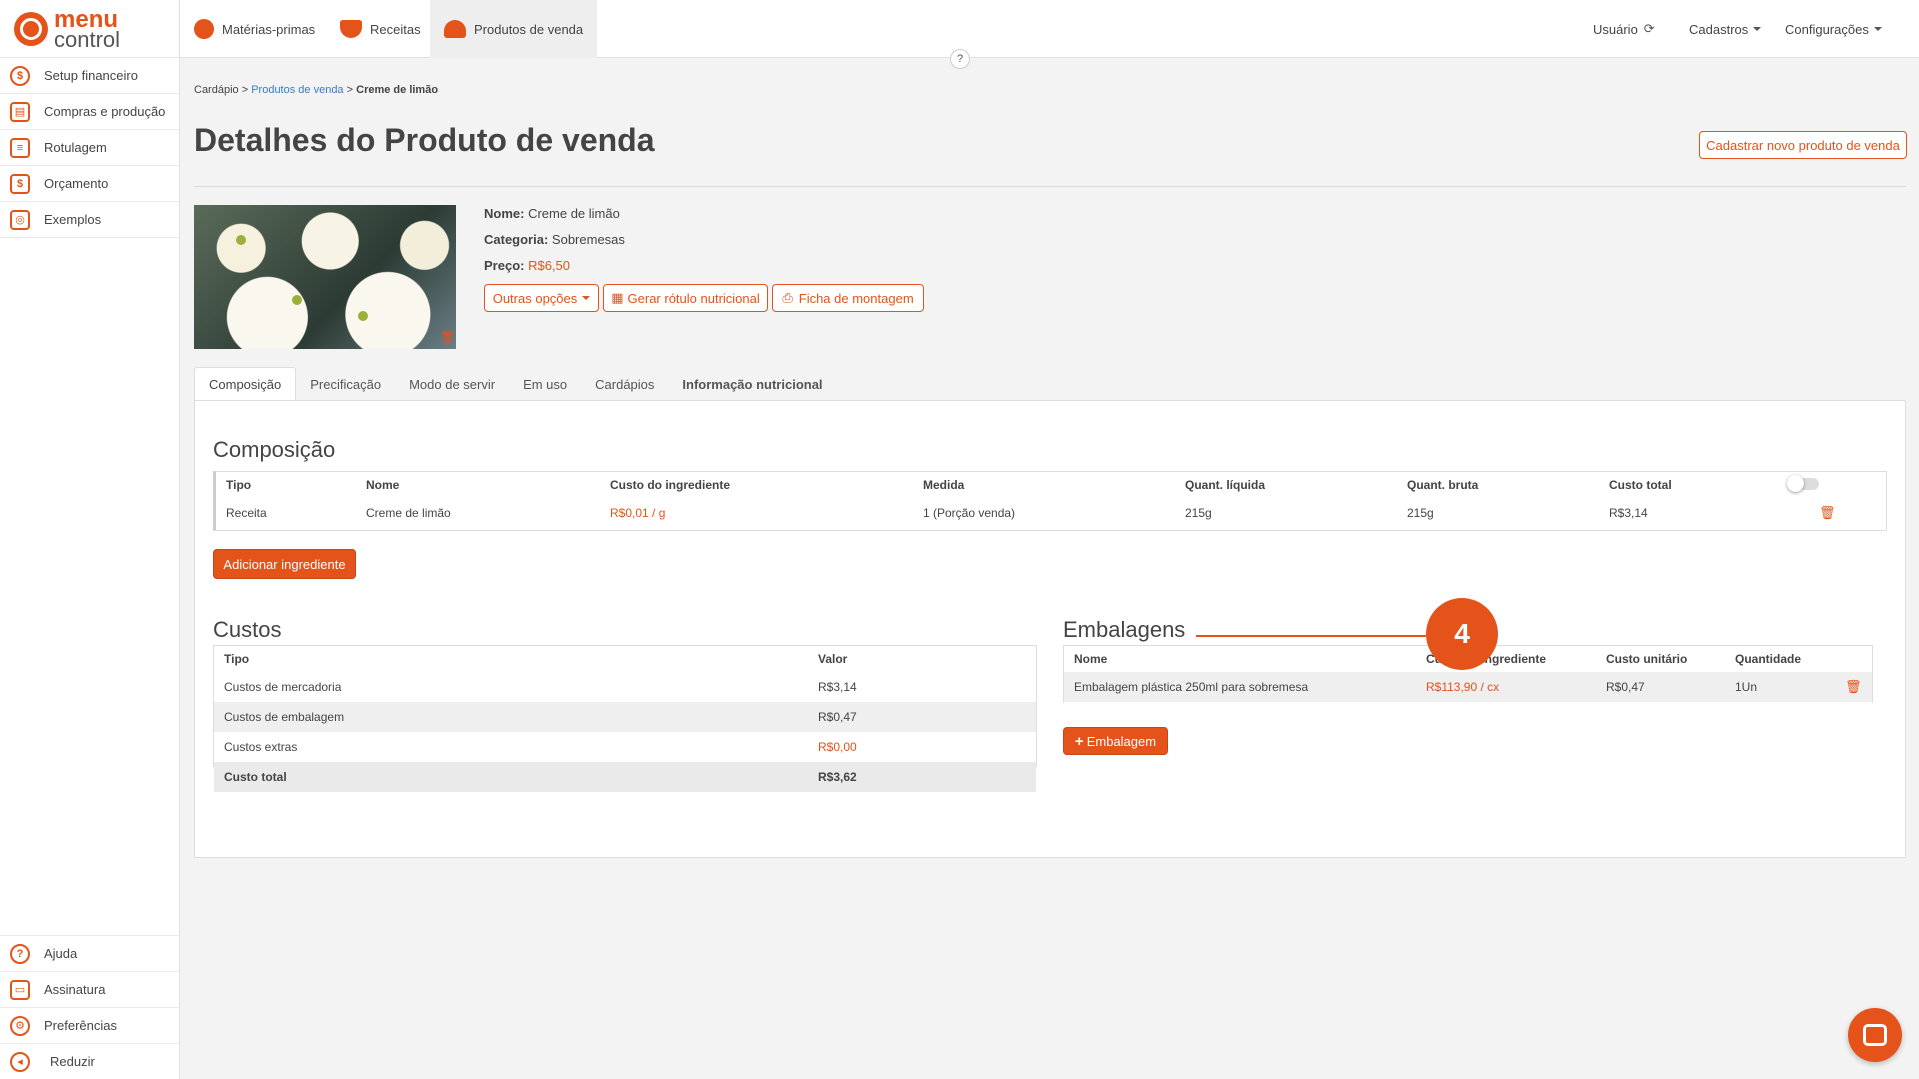 The image size is (1919, 1079). What do you see at coordinates (75, 989) in the screenshot?
I see `sidebar-item-label: Assinatura` at bounding box center [75, 989].